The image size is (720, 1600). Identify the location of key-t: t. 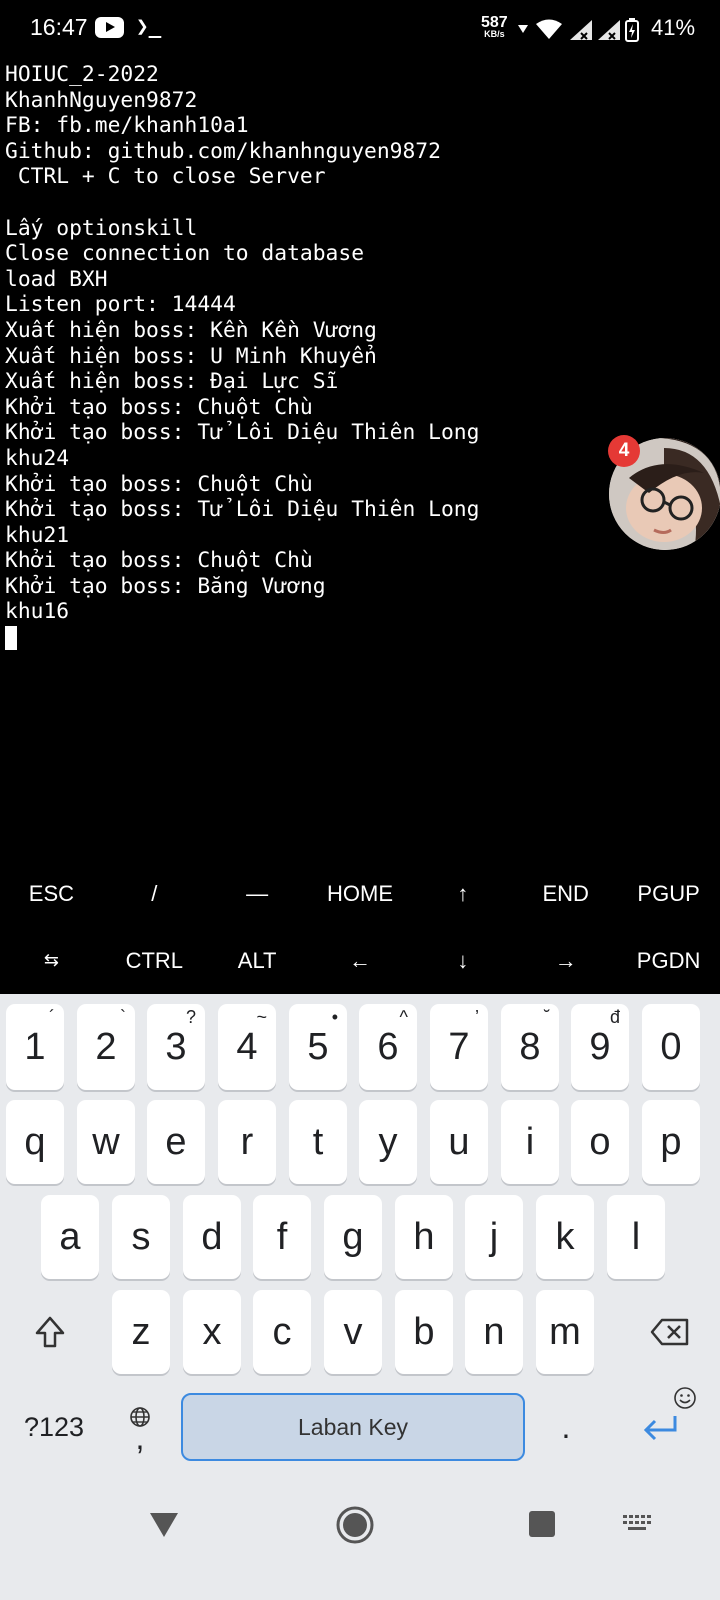
(318, 1142).